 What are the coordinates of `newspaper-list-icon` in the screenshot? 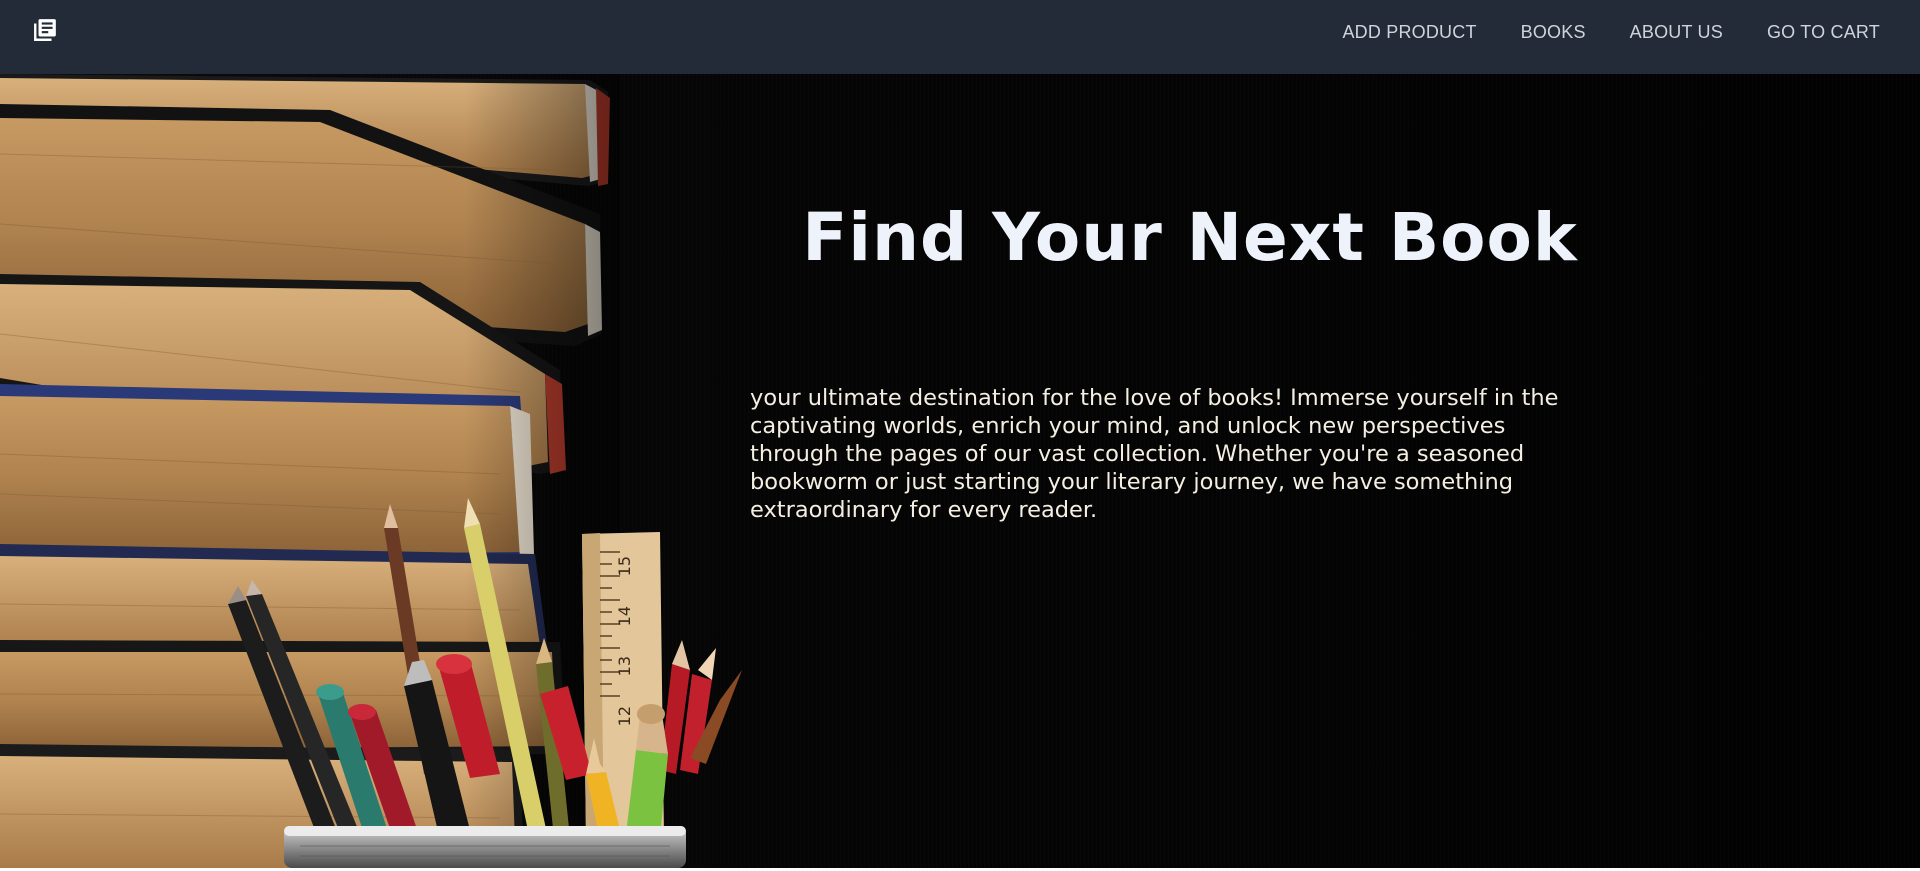 It's located at (45, 30).